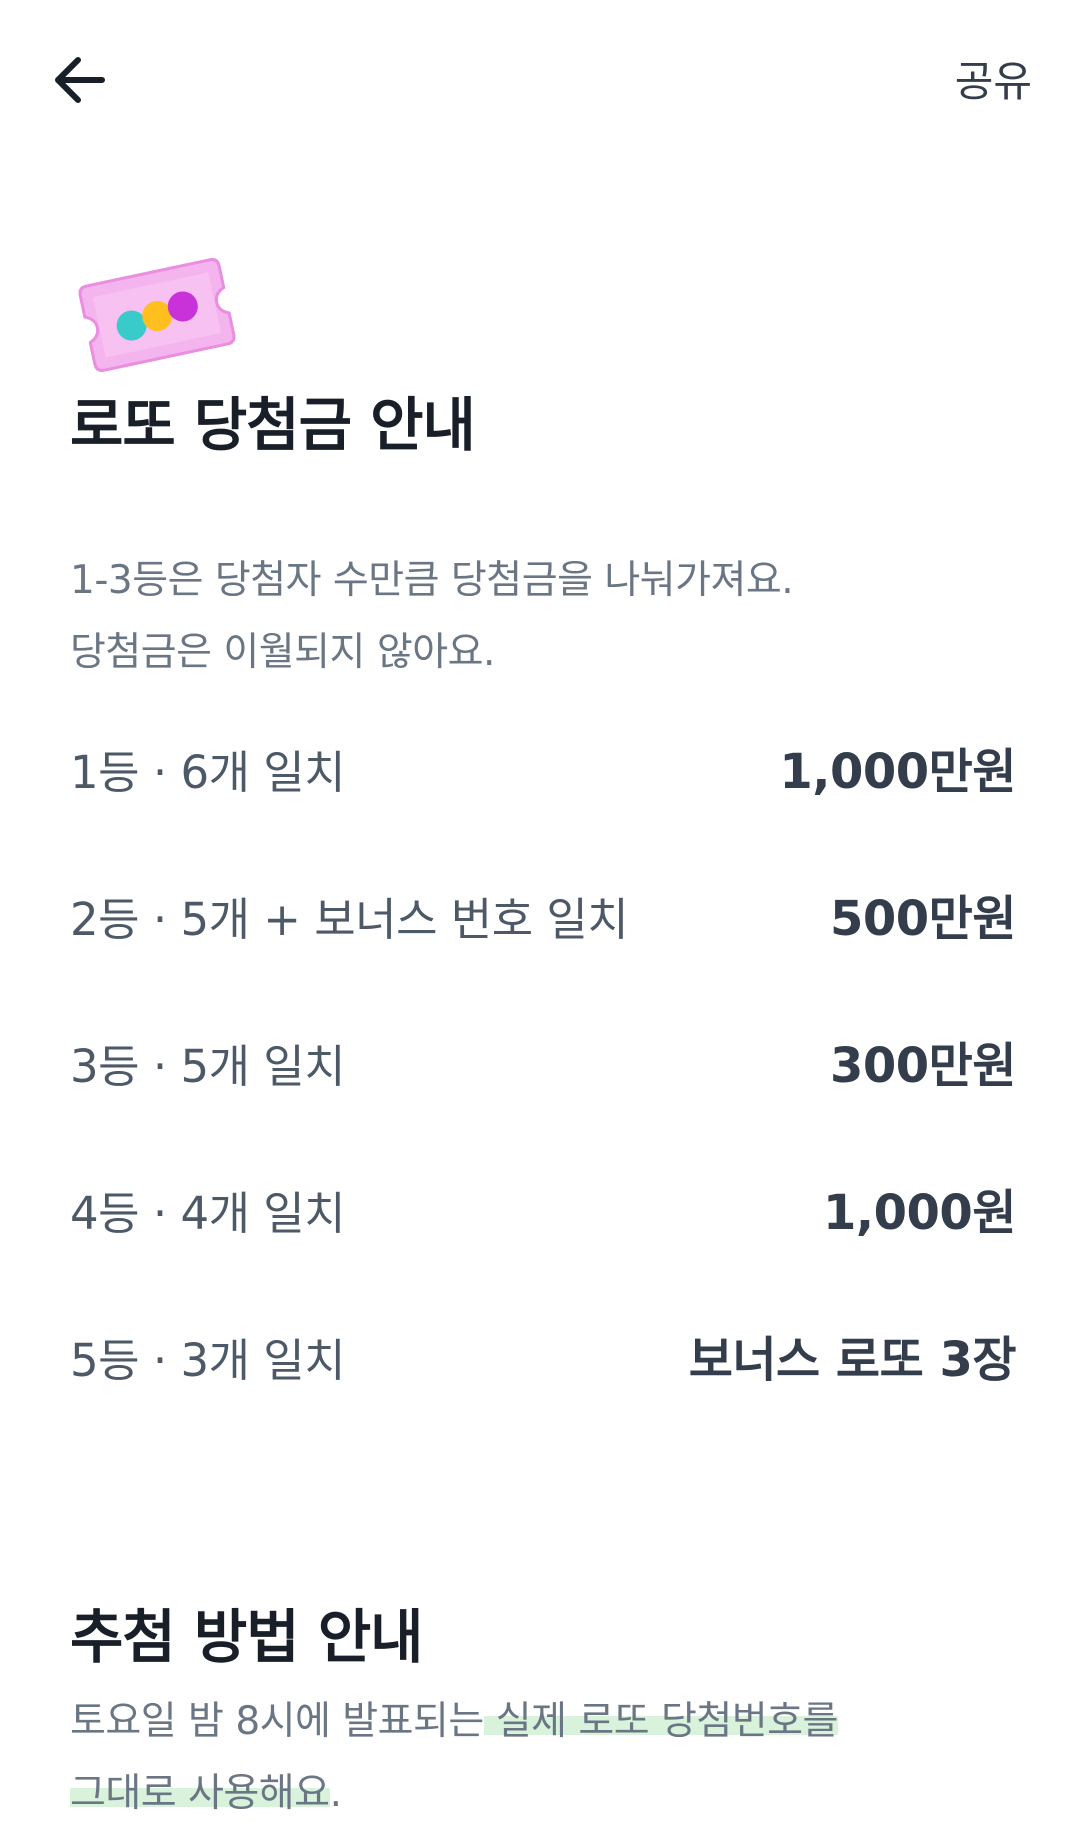 This screenshot has width=1078, height=1844. I want to click on prize-section-title: 로또 당첨금 안내, so click(273, 425).